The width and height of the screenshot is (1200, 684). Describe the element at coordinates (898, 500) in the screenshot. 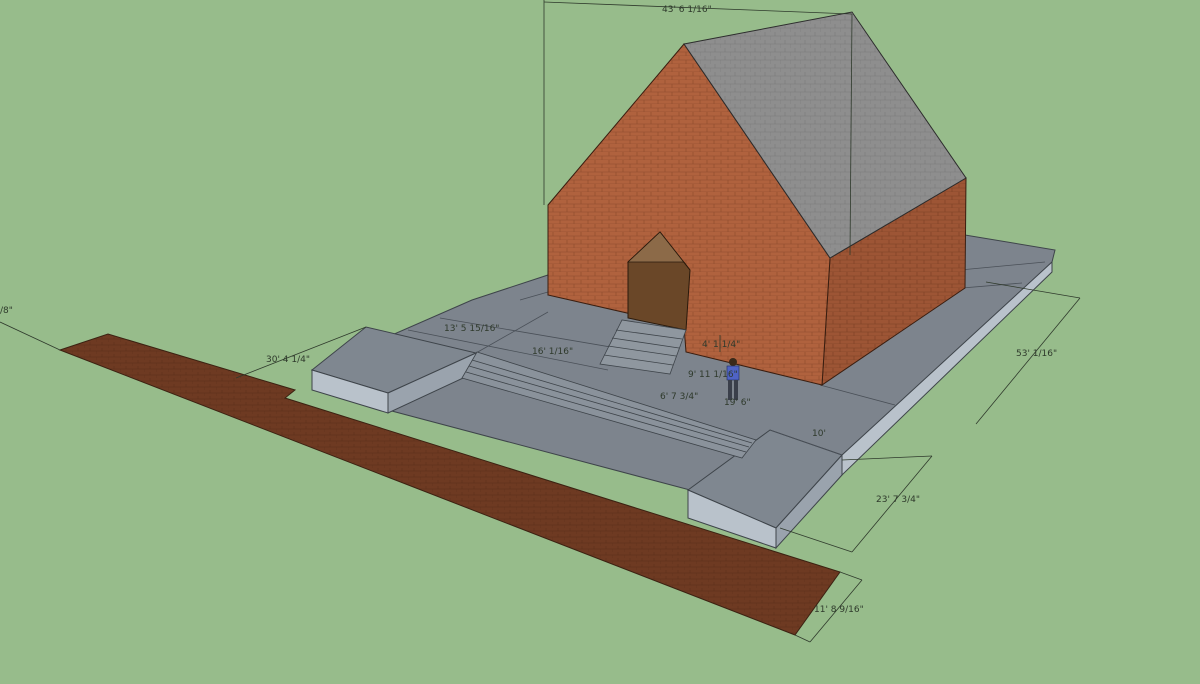

I see `dim-plaza-depth: 23' 7 3/4"` at that location.